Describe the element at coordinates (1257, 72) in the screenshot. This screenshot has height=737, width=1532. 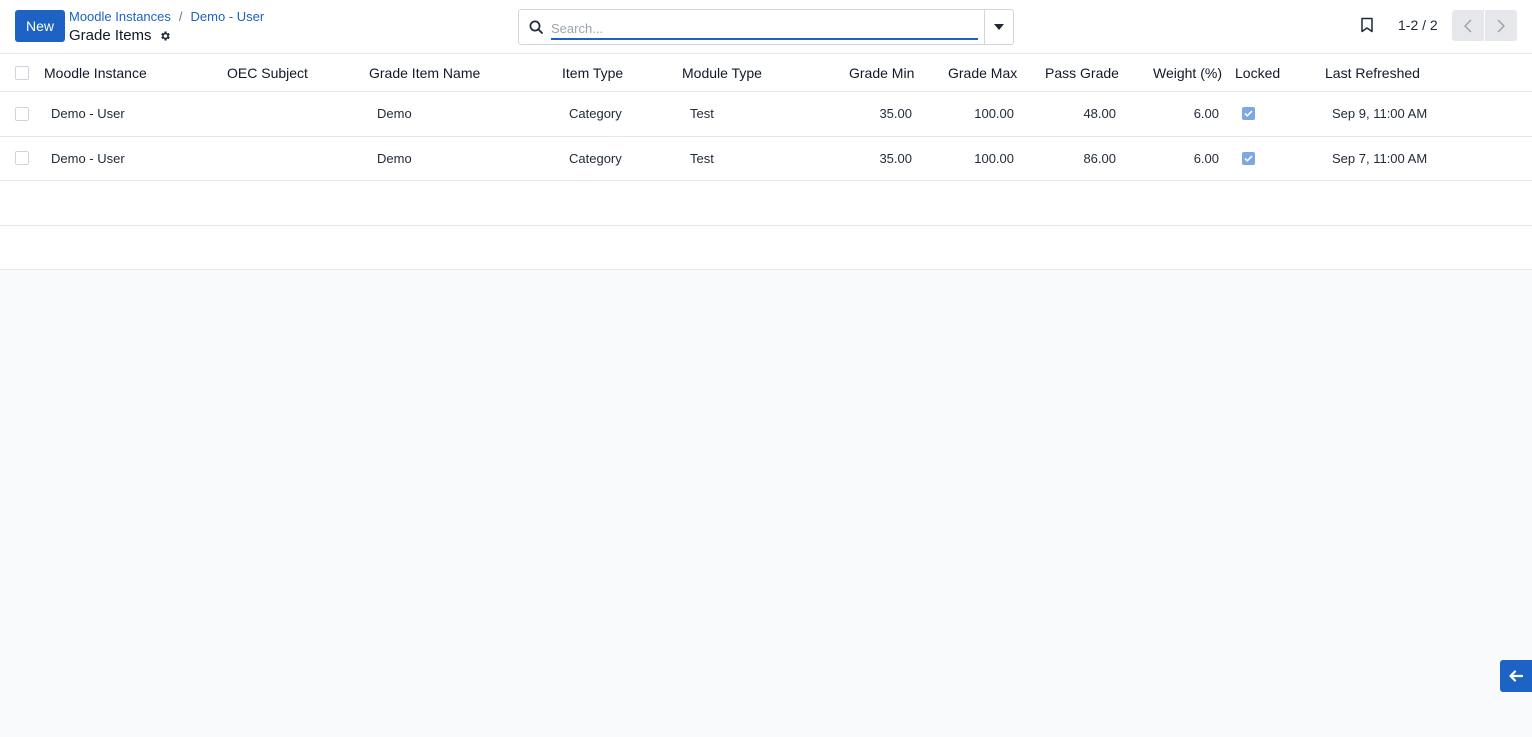
I see `column-header-locked: Locked` at that location.